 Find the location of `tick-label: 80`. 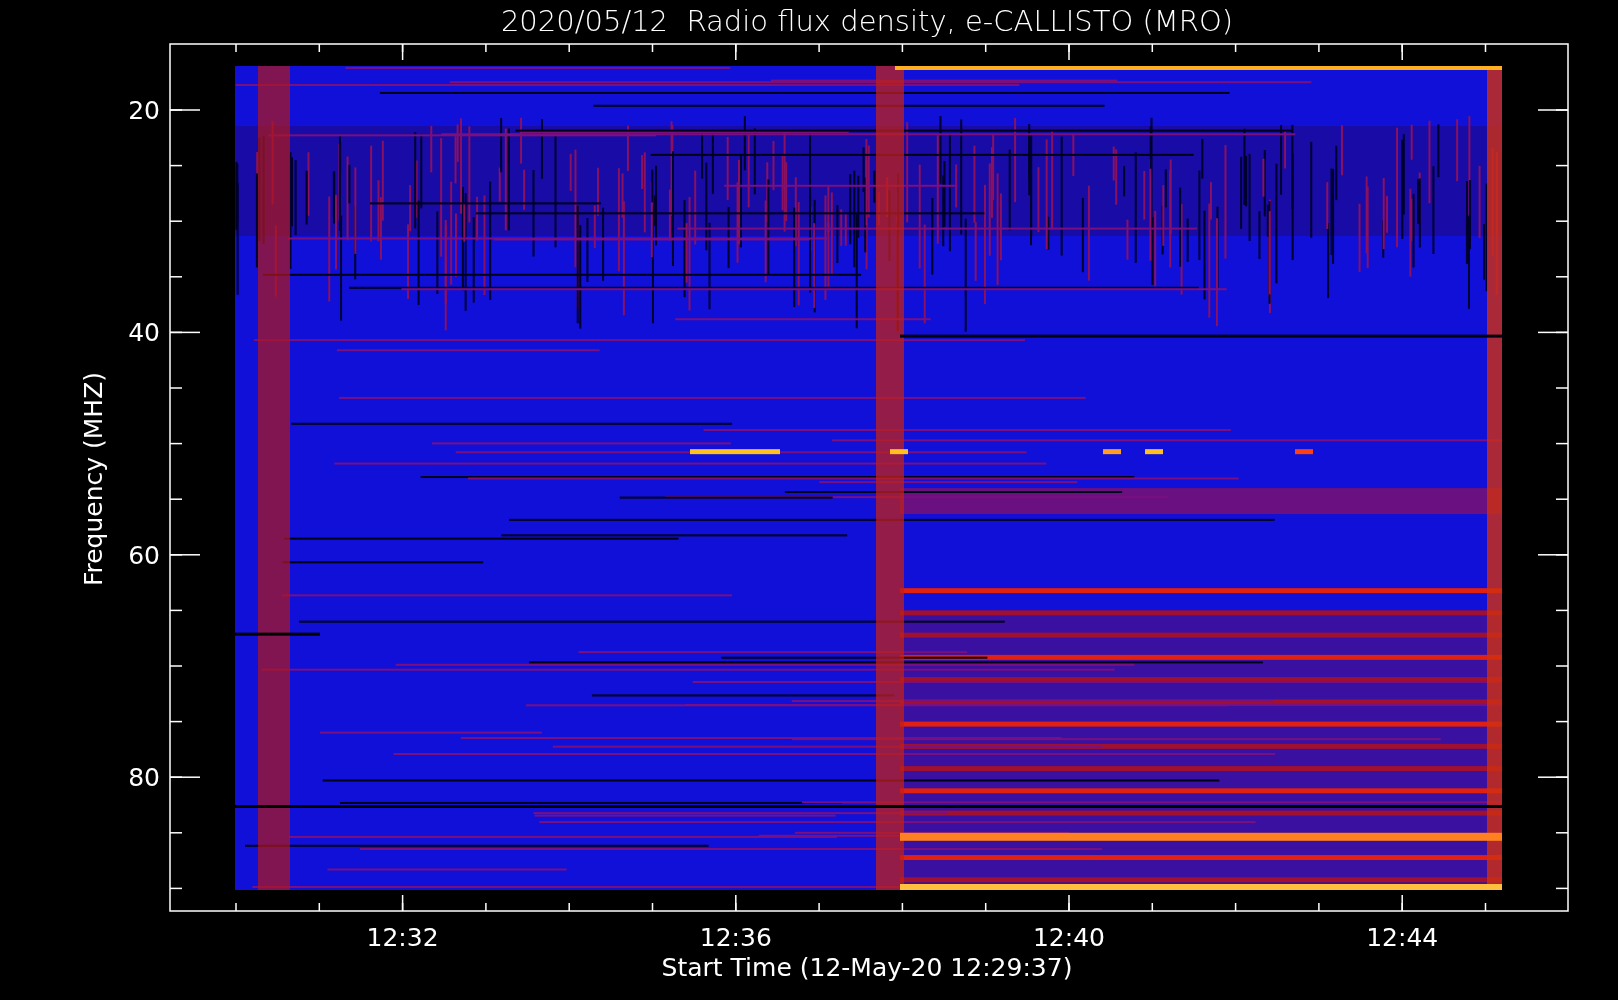

tick-label: 80 is located at coordinates (144, 778).